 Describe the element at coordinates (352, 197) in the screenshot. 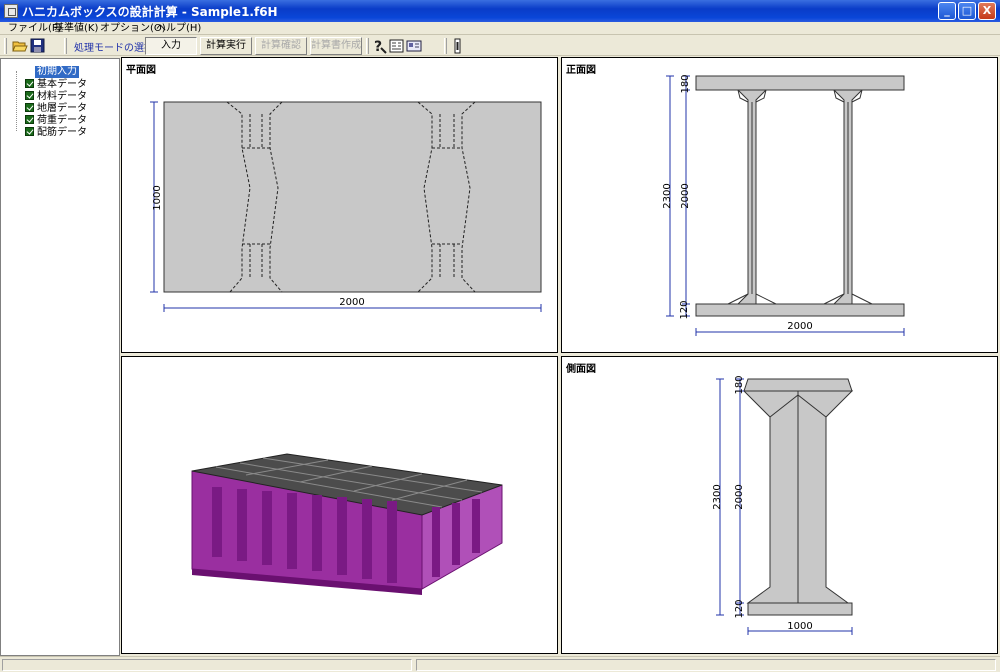

I see `plan-slab` at that location.